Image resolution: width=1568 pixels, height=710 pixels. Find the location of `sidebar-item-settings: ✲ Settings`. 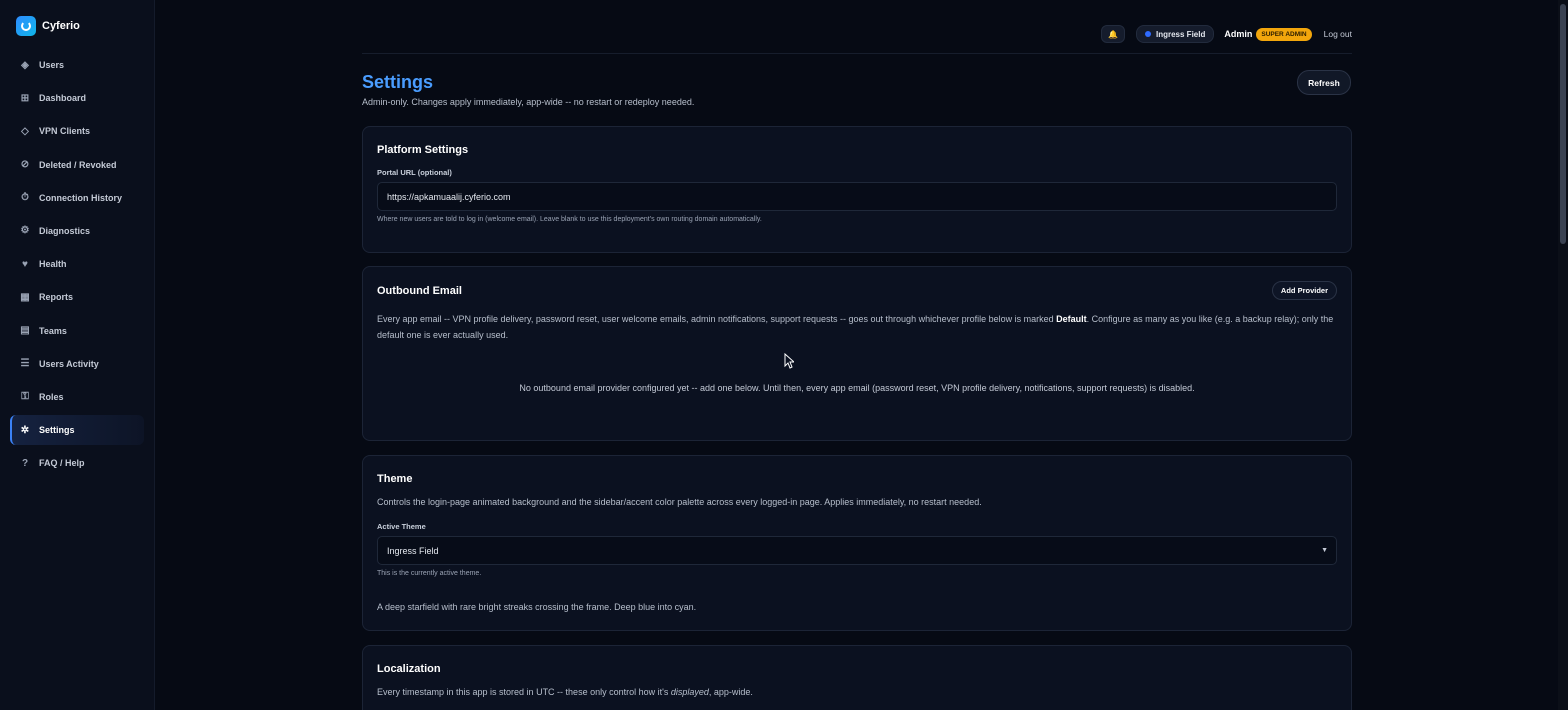

sidebar-item-settings: ✲ Settings is located at coordinates (77, 430).